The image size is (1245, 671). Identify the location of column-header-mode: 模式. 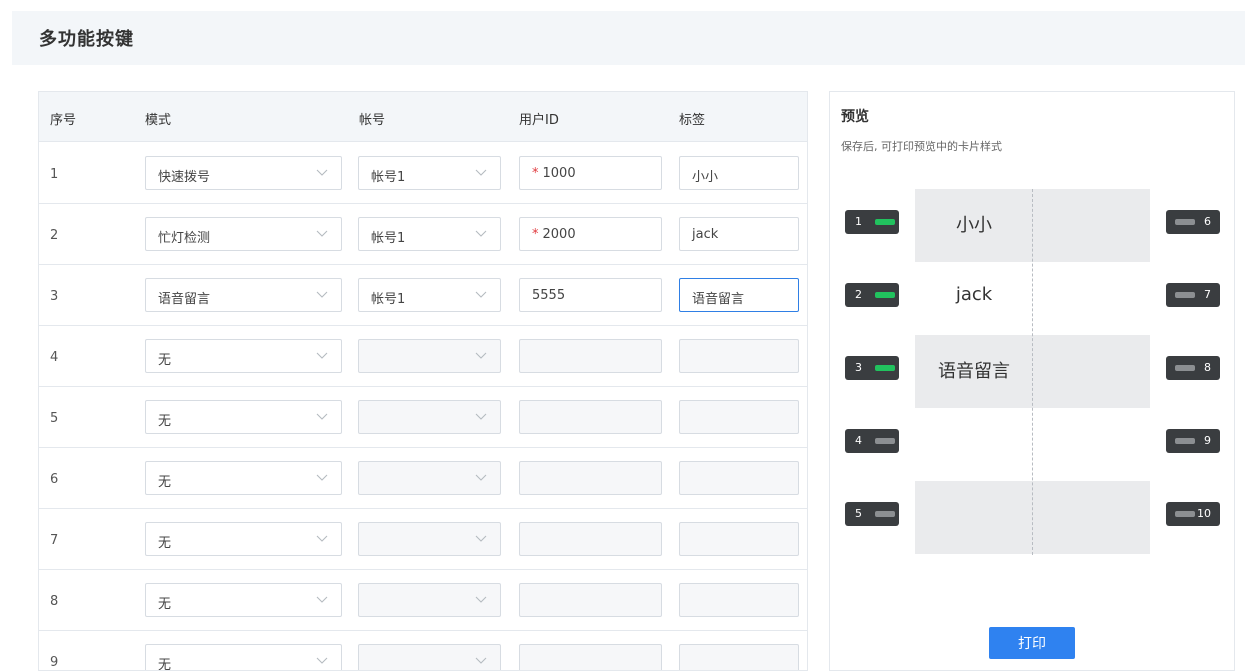
(158, 120).